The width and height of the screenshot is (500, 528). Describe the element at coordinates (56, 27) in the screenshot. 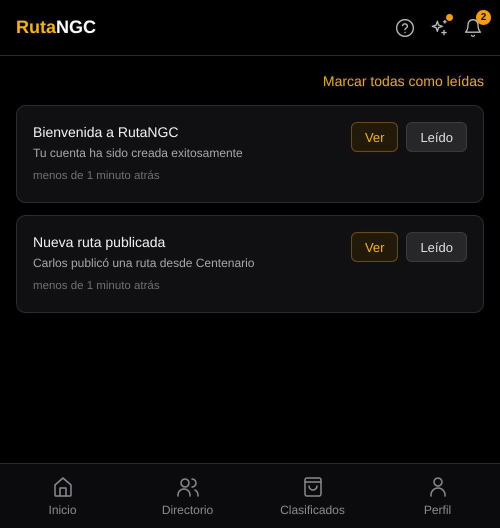

I see `app-logo: RutaNGC` at that location.